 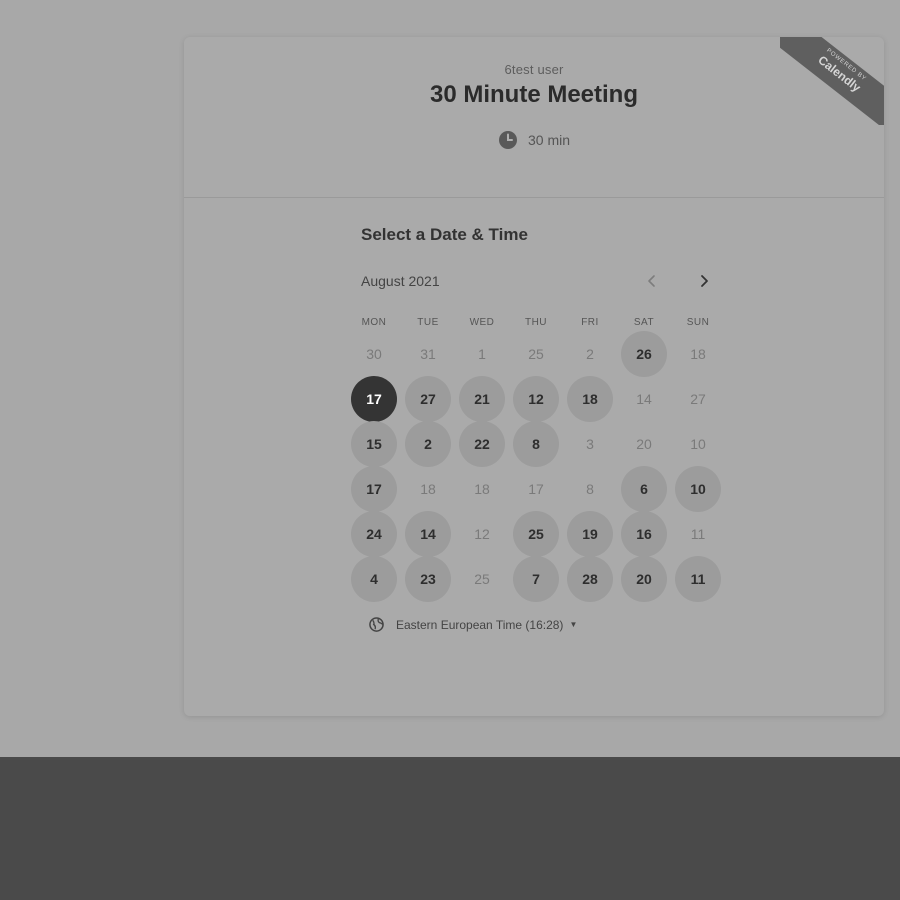 I want to click on event-title: 30 Minute Meeting, so click(x=534, y=94).